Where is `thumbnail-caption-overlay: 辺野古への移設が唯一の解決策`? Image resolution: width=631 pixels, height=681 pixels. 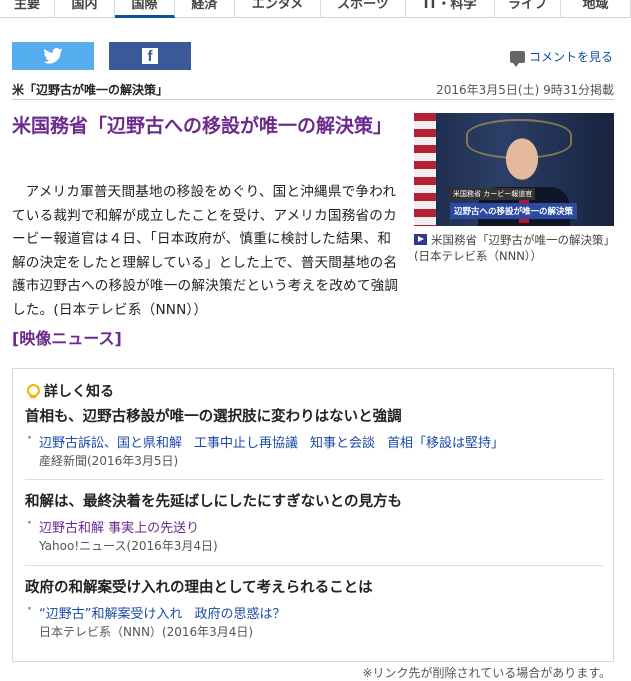 thumbnail-caption-overlay: 辺野古への移設が唯一の解決策 is located at coordinates (514, 211).